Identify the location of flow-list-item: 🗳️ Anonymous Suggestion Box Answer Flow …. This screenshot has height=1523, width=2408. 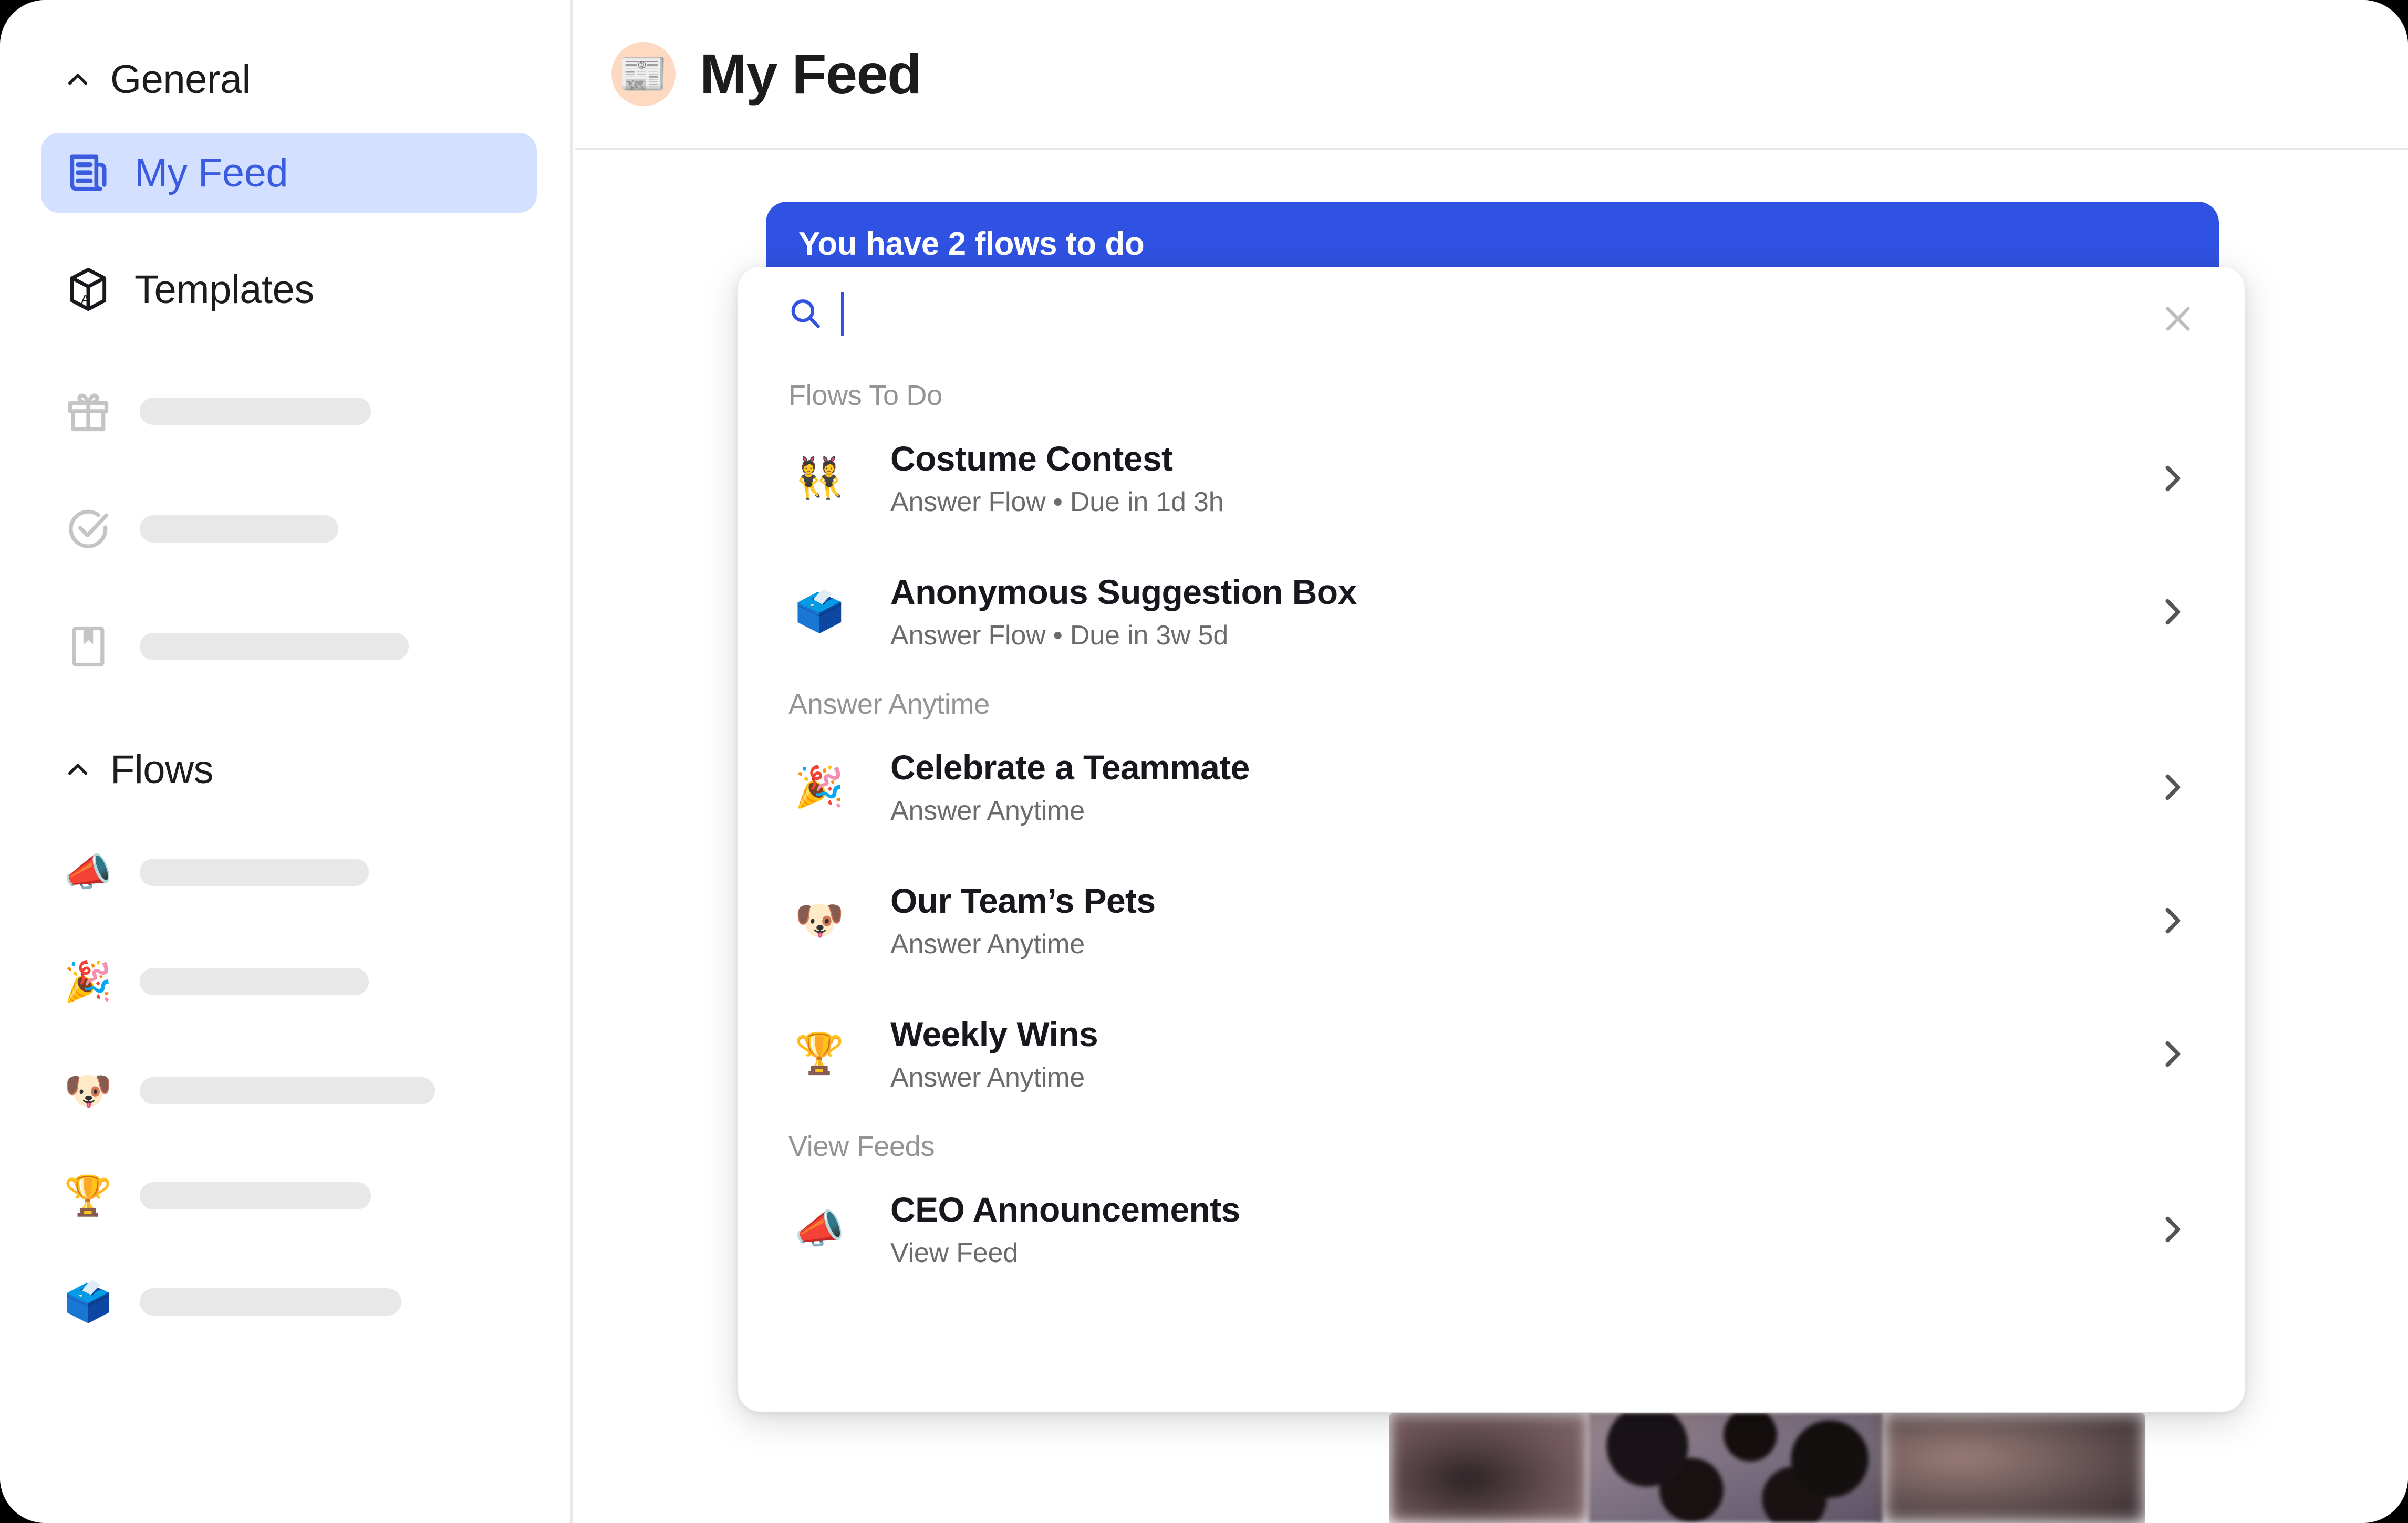
(1491, 612).